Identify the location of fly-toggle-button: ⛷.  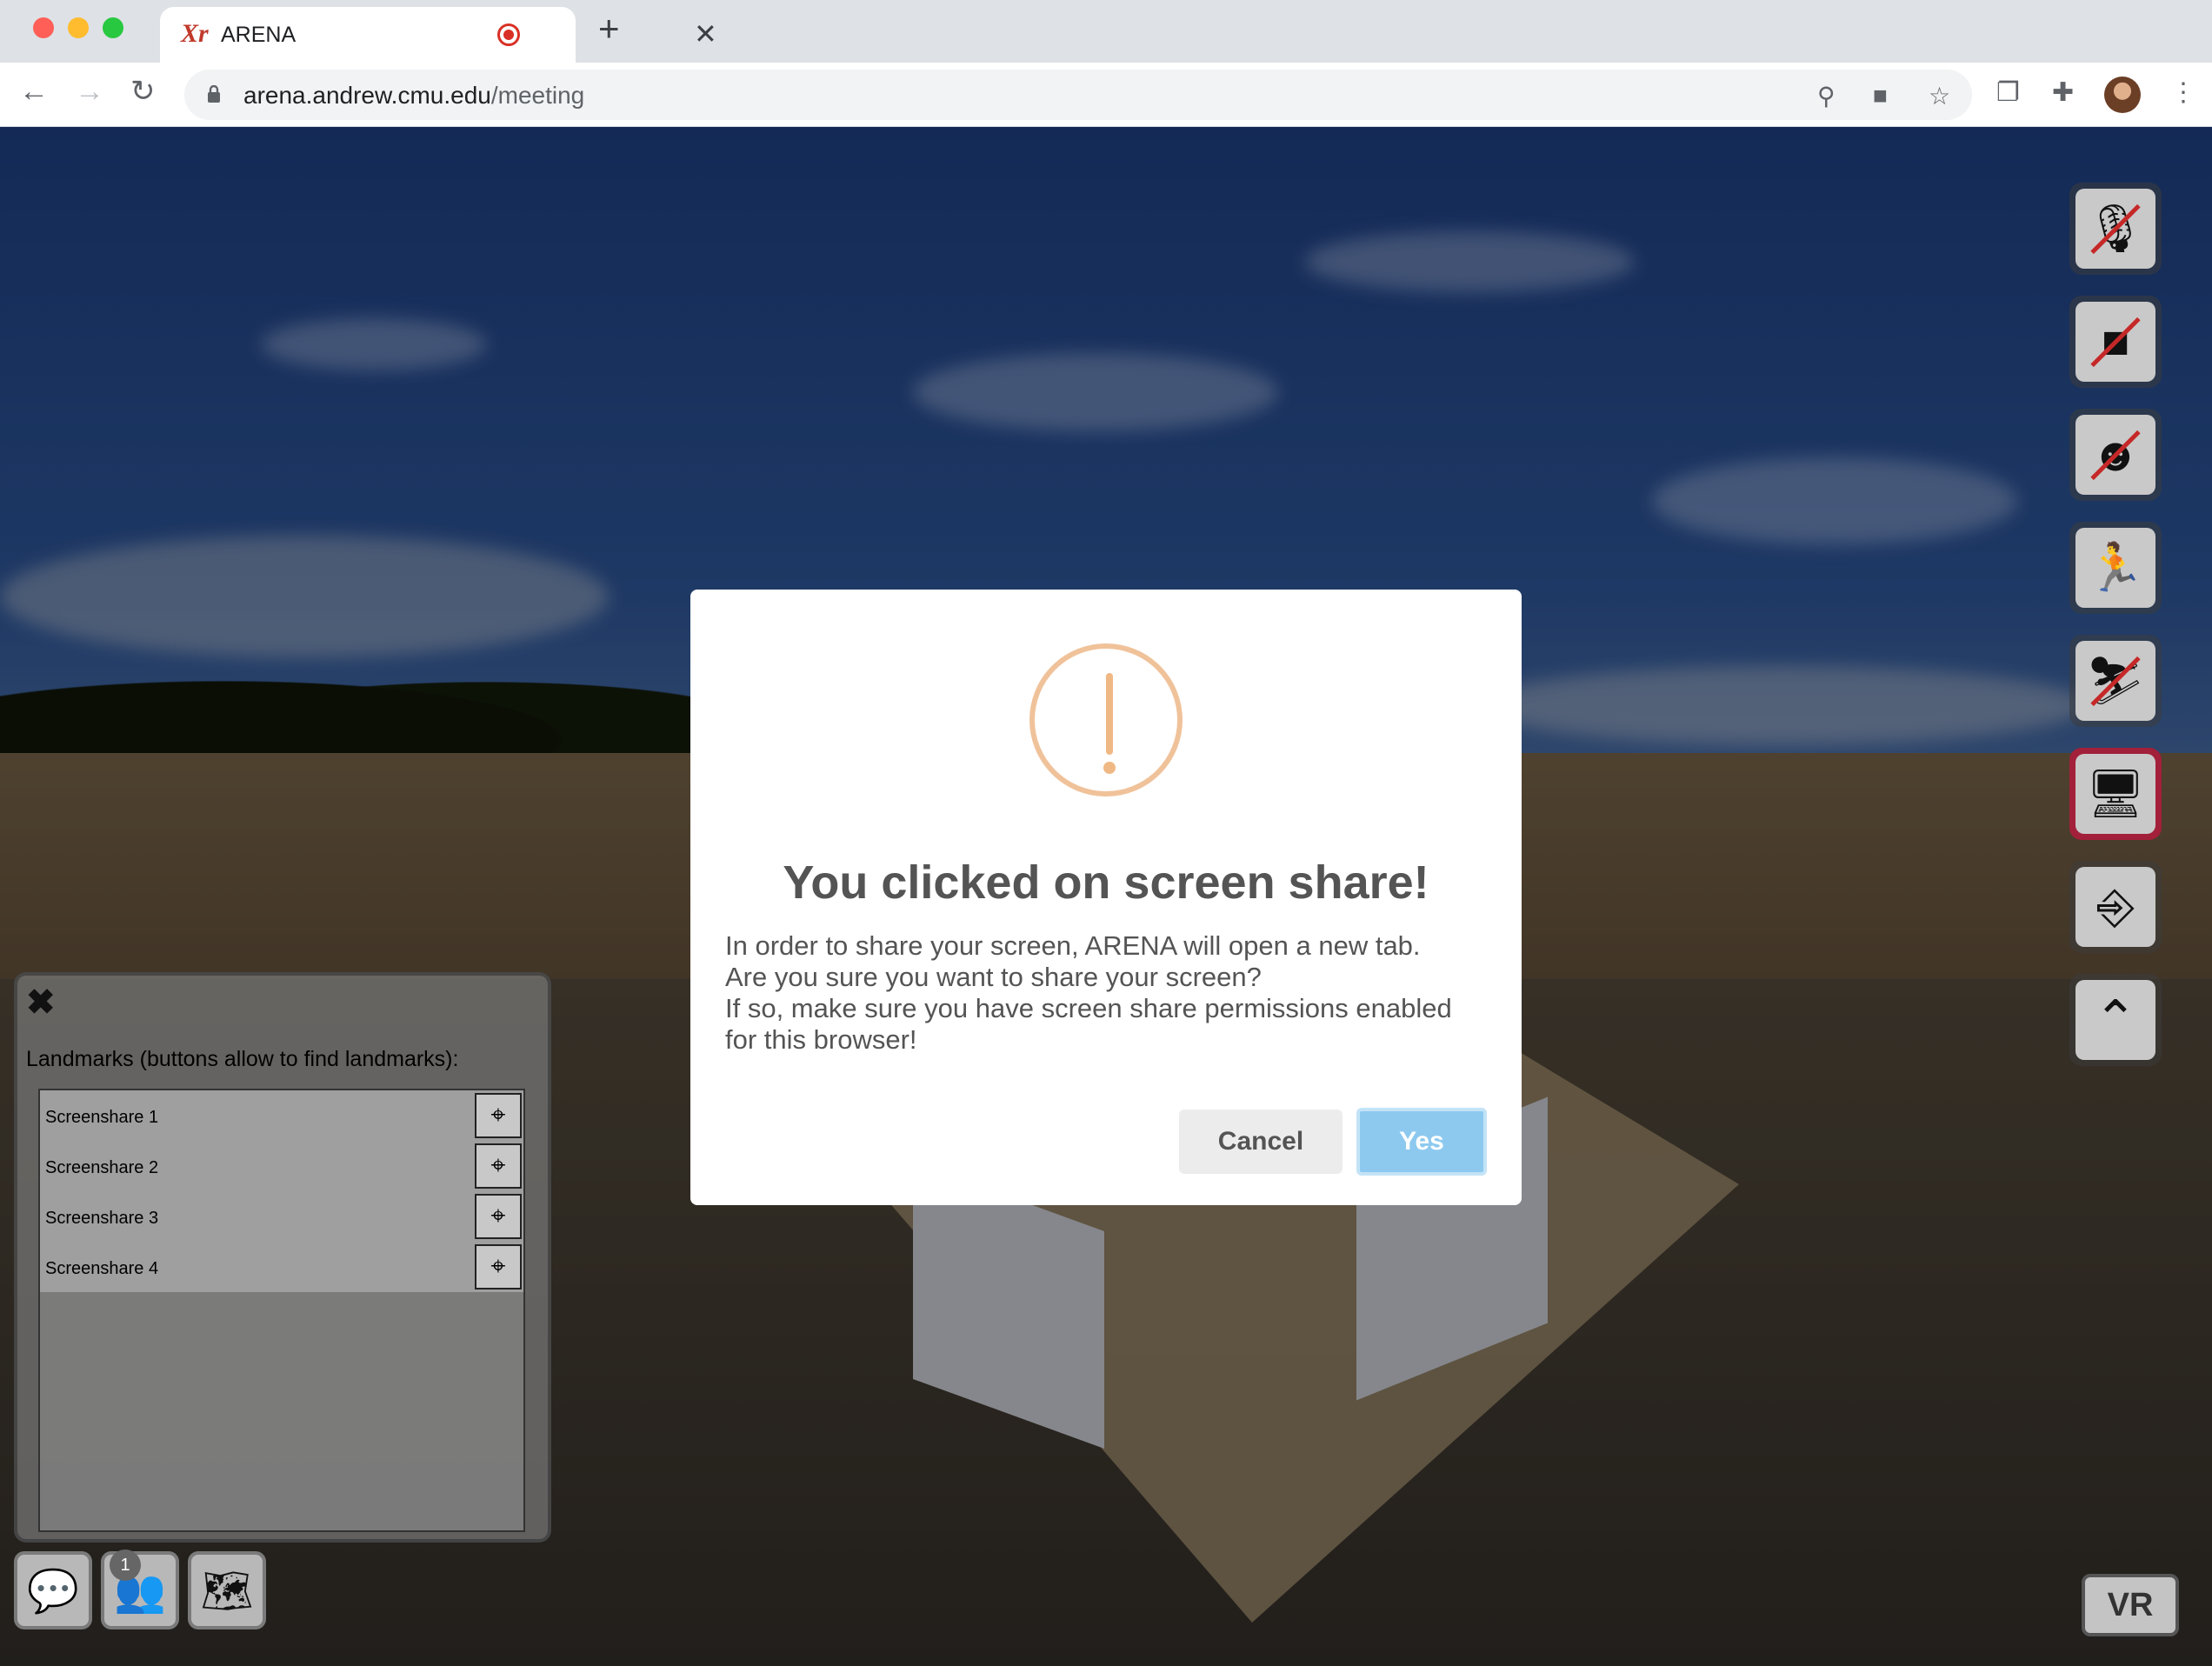
(2116, 681).